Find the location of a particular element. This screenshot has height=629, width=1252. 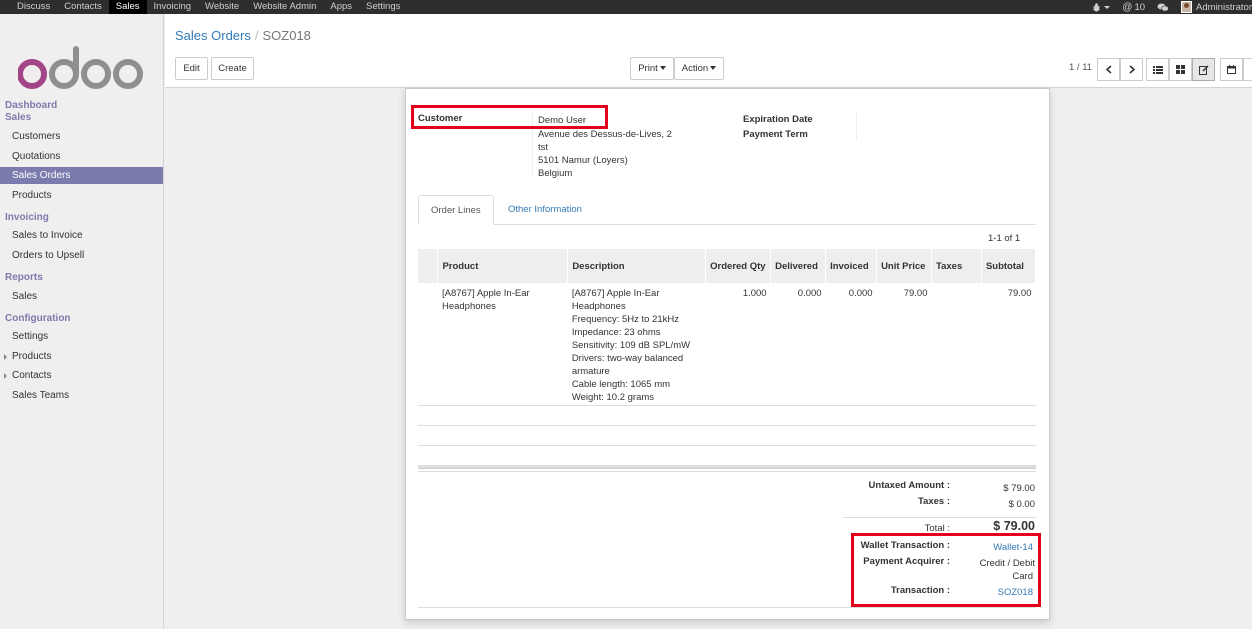

sidebar-item-sales-orders: Sales Orders is located at coordinates (81, 175).